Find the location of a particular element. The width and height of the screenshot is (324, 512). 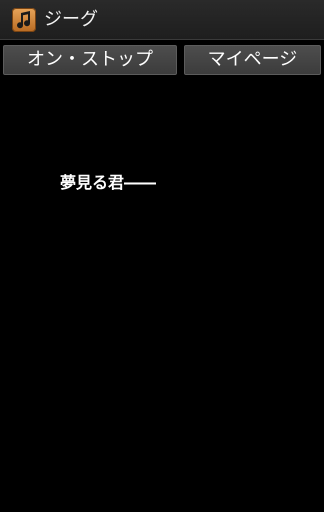

music-note-icon is located at coordinates (24, 20).